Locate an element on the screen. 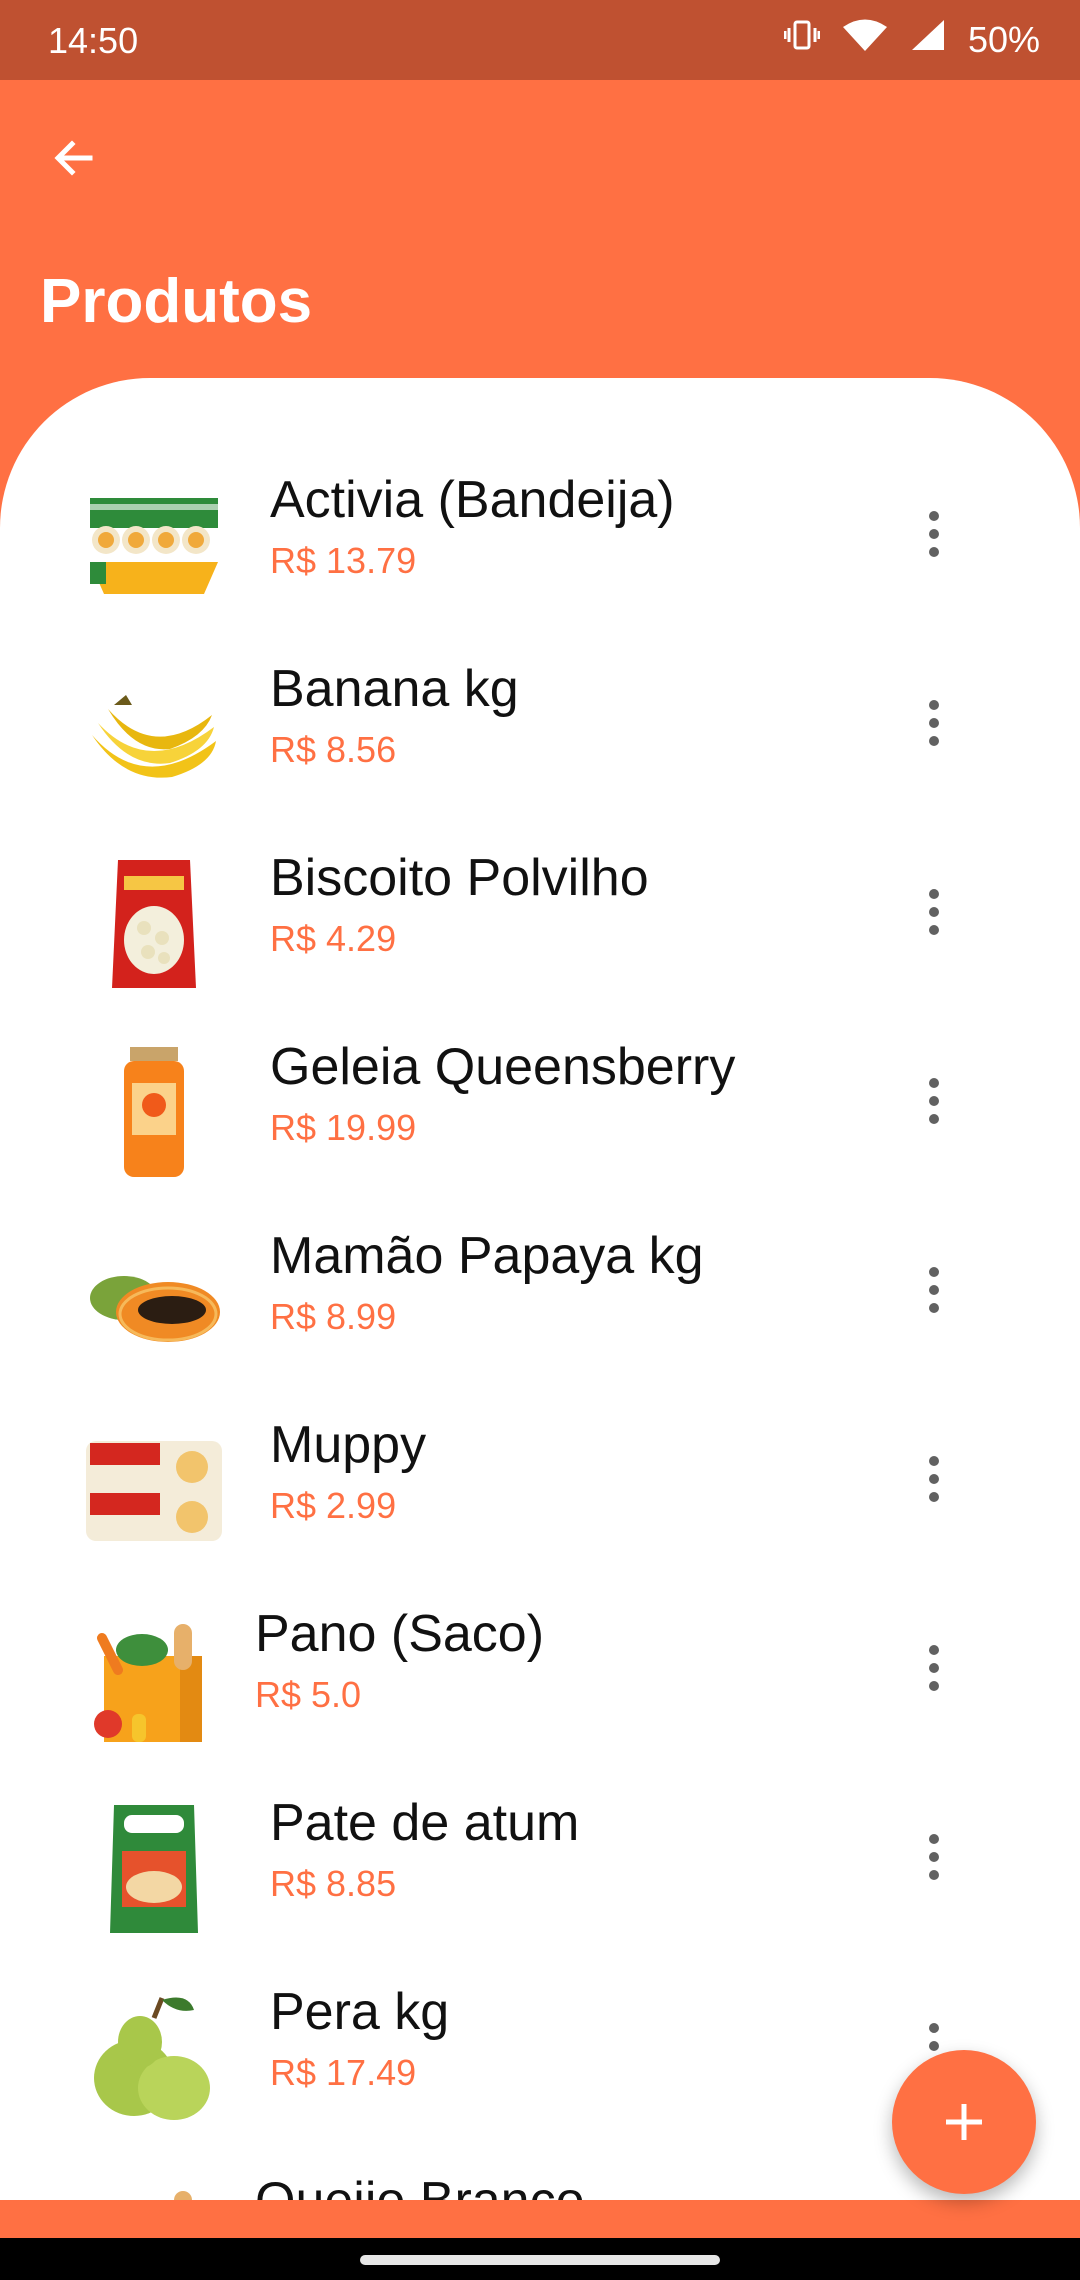 The width and height of the screenshot is (1080, 2280). product-name: Biscoito Polvilho is located at coordinates (459, 878).